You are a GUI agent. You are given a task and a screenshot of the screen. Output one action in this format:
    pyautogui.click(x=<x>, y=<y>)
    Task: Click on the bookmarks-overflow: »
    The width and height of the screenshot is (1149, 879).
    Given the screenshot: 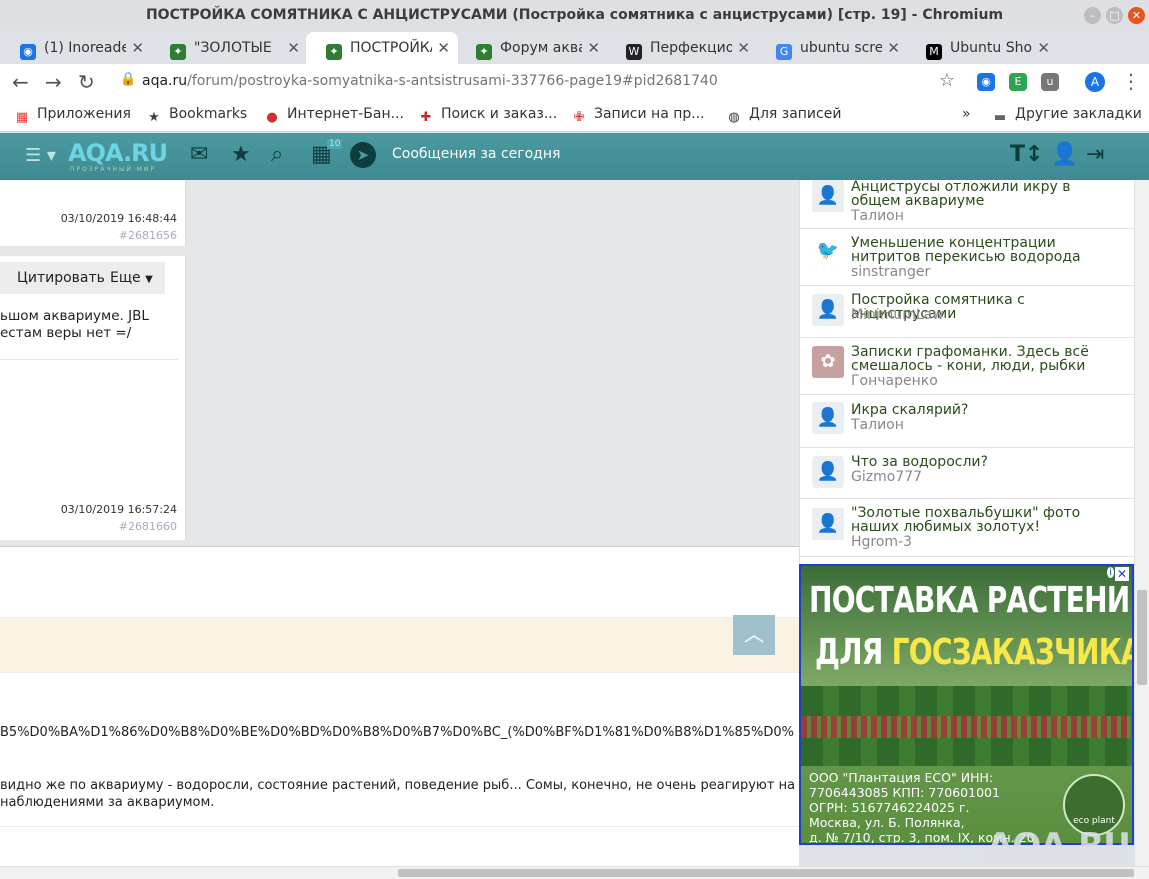 What is the action you would take?
    pyautogui.click(x=966, y=114)
    